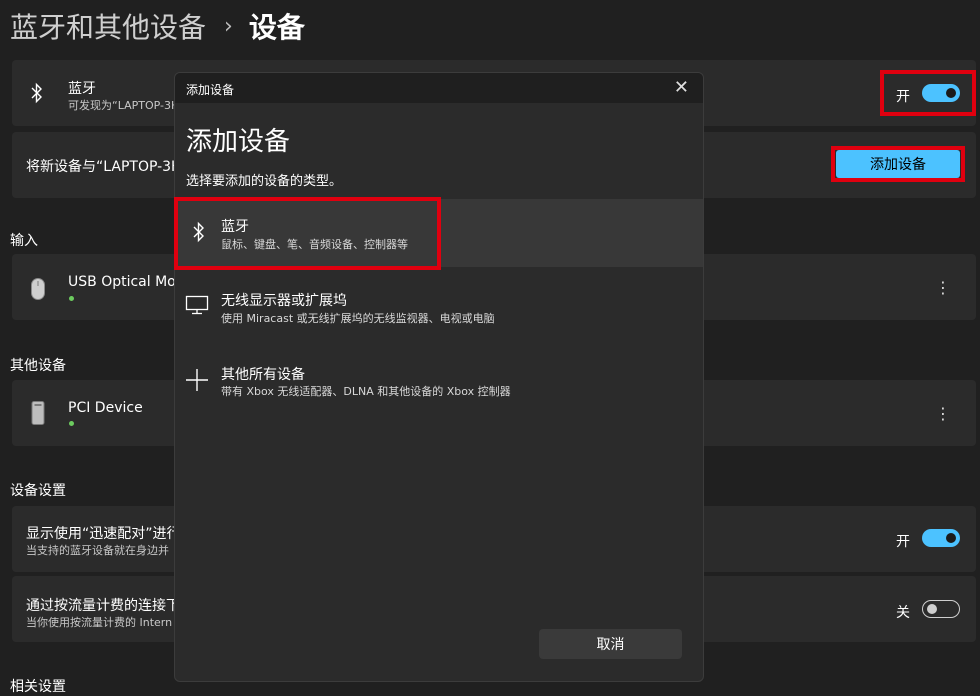 The image size is (980, 696). Describe the element at coordinates (358, 318) in the screenshot. I see `option-description: 使用 Miracast 或无线扩展坞的无线监视器、电视或电脑` at that location.